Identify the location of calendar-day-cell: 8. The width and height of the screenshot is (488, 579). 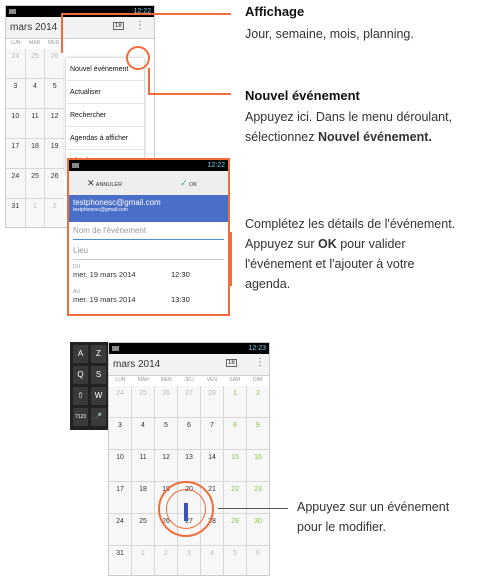
(235, 433).